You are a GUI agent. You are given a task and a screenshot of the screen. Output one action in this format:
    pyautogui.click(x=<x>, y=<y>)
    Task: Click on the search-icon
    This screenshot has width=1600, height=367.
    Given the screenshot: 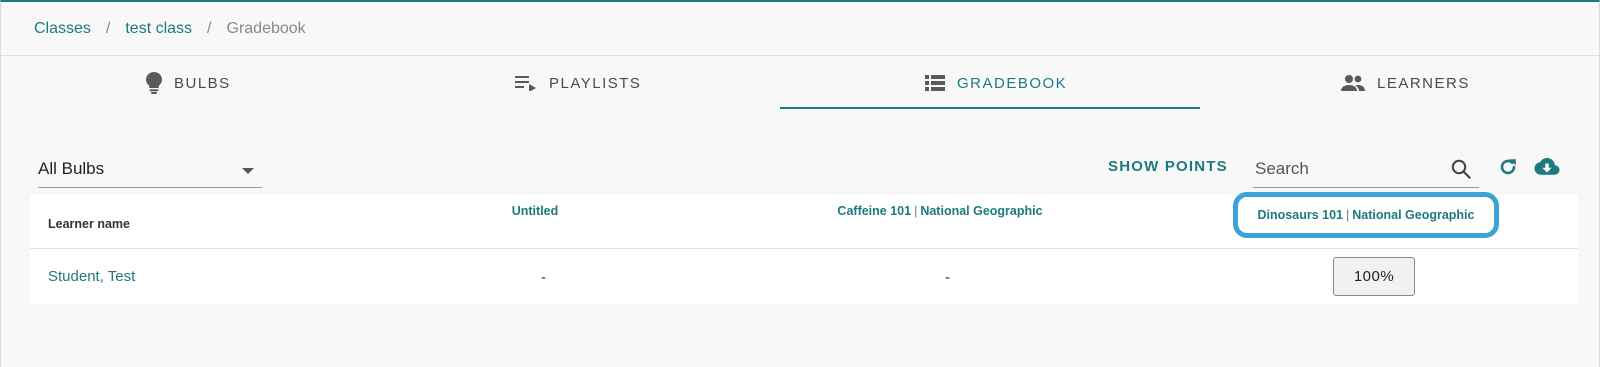 What is the action you would take?
    pyautogui.click(x=1461, y=171)
    